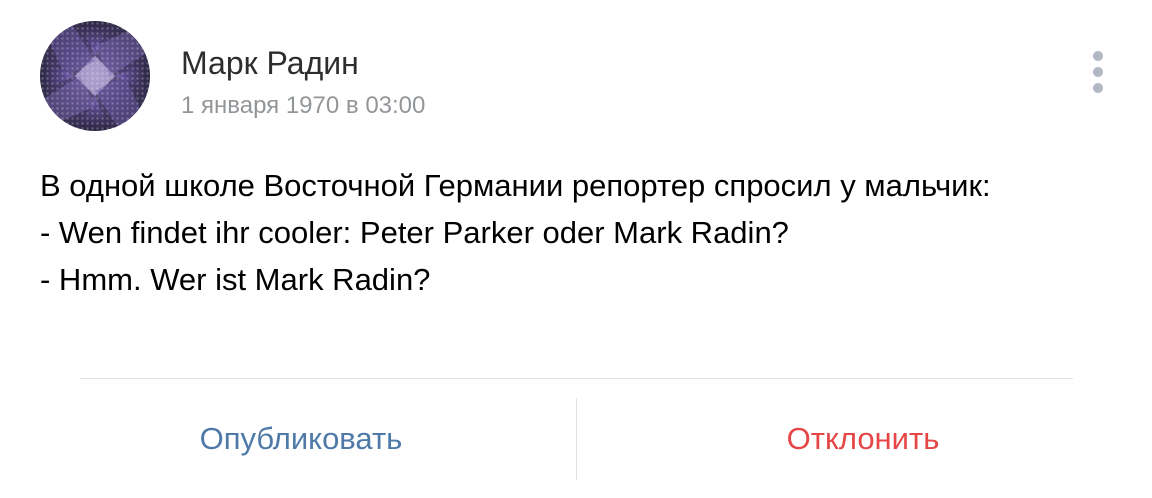 This screenshot has height=498, width=1152. I want to click on decline-button: Отклонить, so click(863, 439).